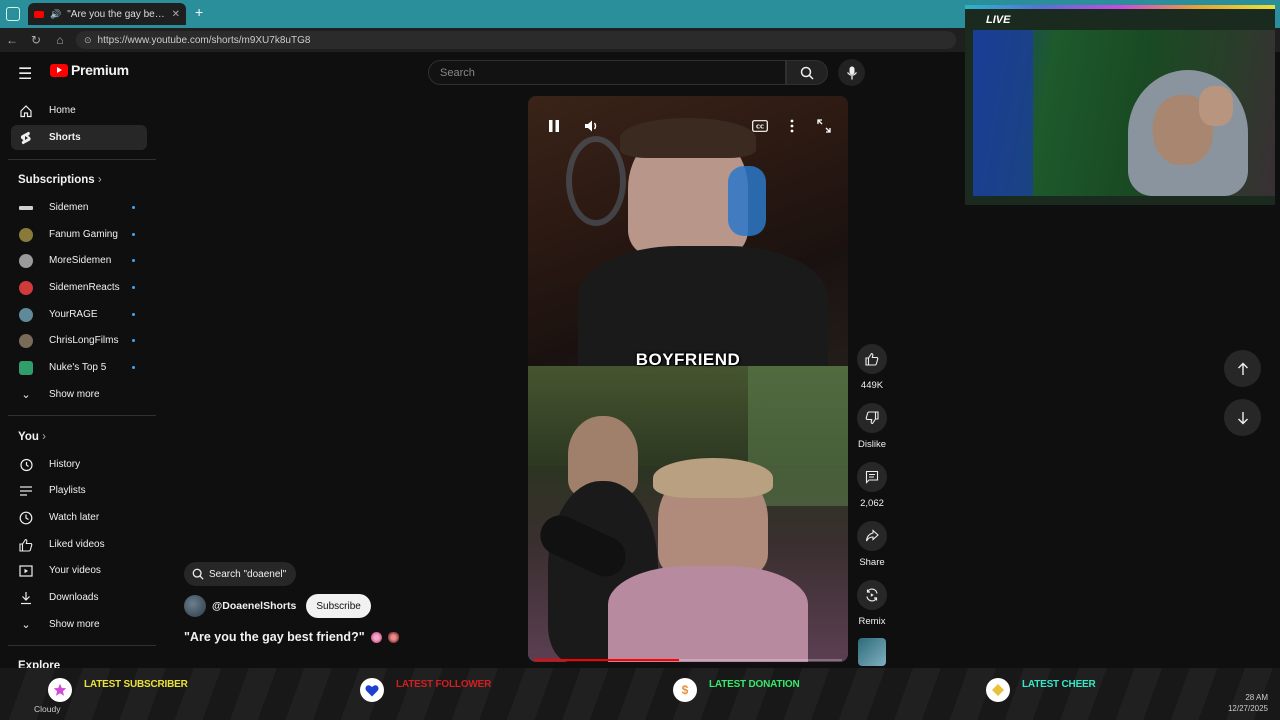  I want to click on captions-button: CC, so click(760, 126).